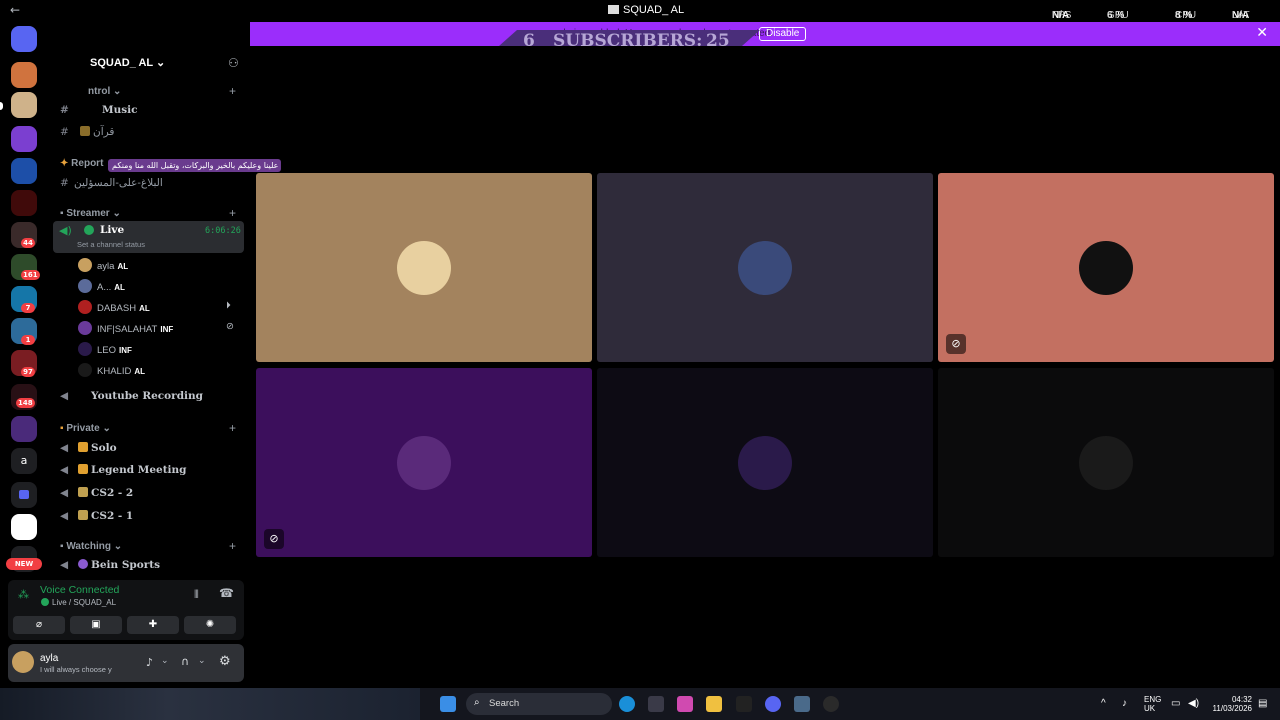 Image resolution: width=1280 pixels, height=720 pixels. What do you see at coordinates (210, 625) in the screenshot?
I see `soundboard-button: ✺` at bounding box center [210, 625].